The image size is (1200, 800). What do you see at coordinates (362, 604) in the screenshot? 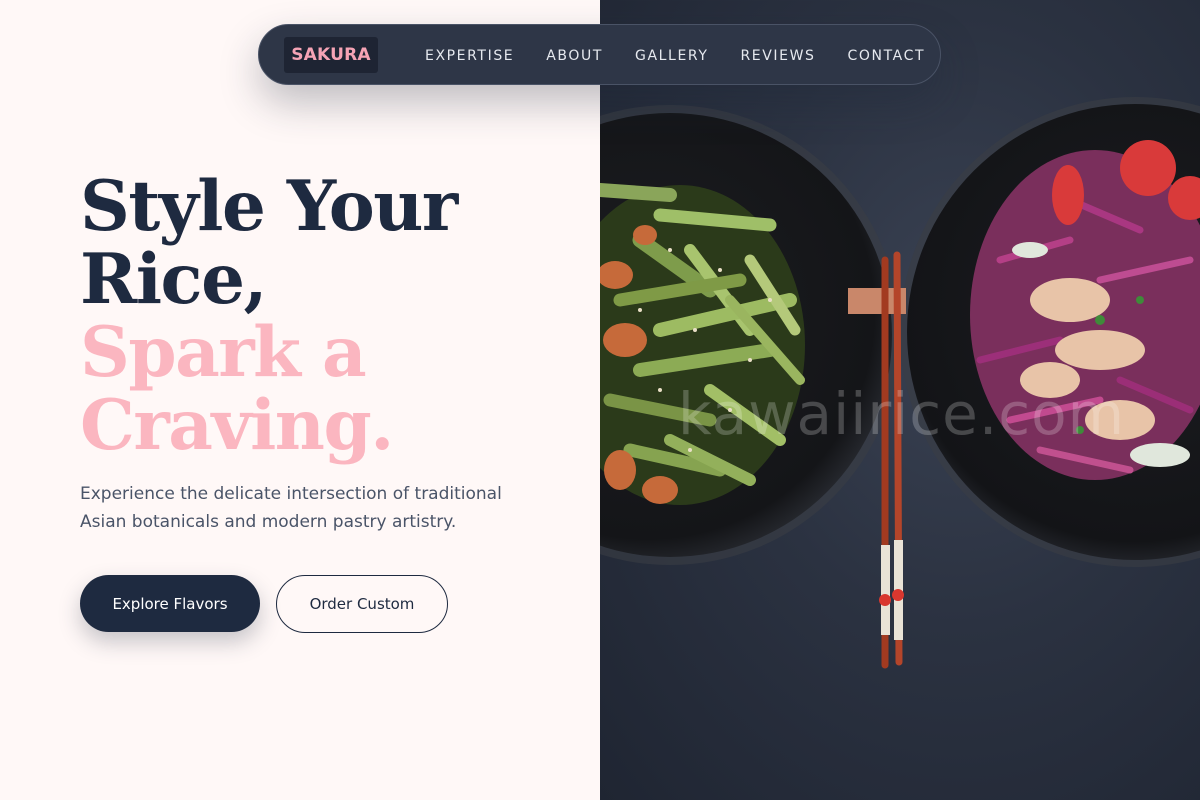
I see `order-custom-button: Order Custom` at bounding box center [362, 604].